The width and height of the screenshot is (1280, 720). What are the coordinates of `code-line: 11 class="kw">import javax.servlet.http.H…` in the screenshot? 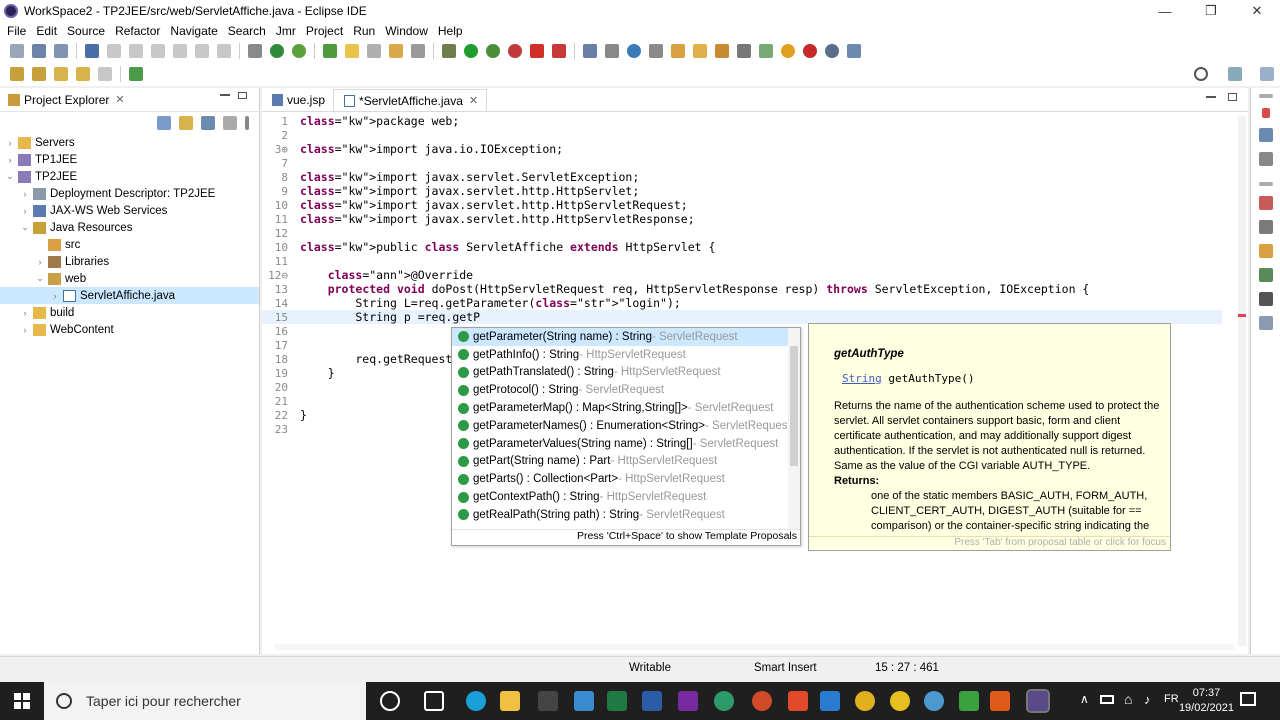 It's located at (742, 219).